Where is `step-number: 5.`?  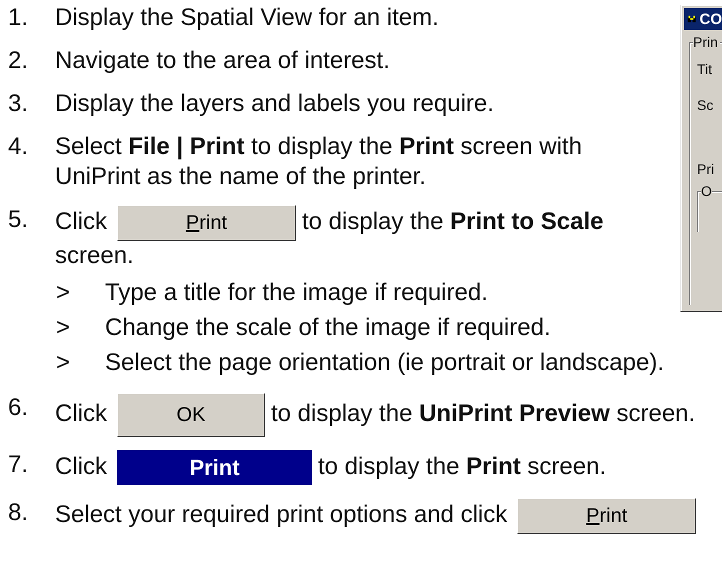 step-number: 5. is located at coordinates (19, 220).